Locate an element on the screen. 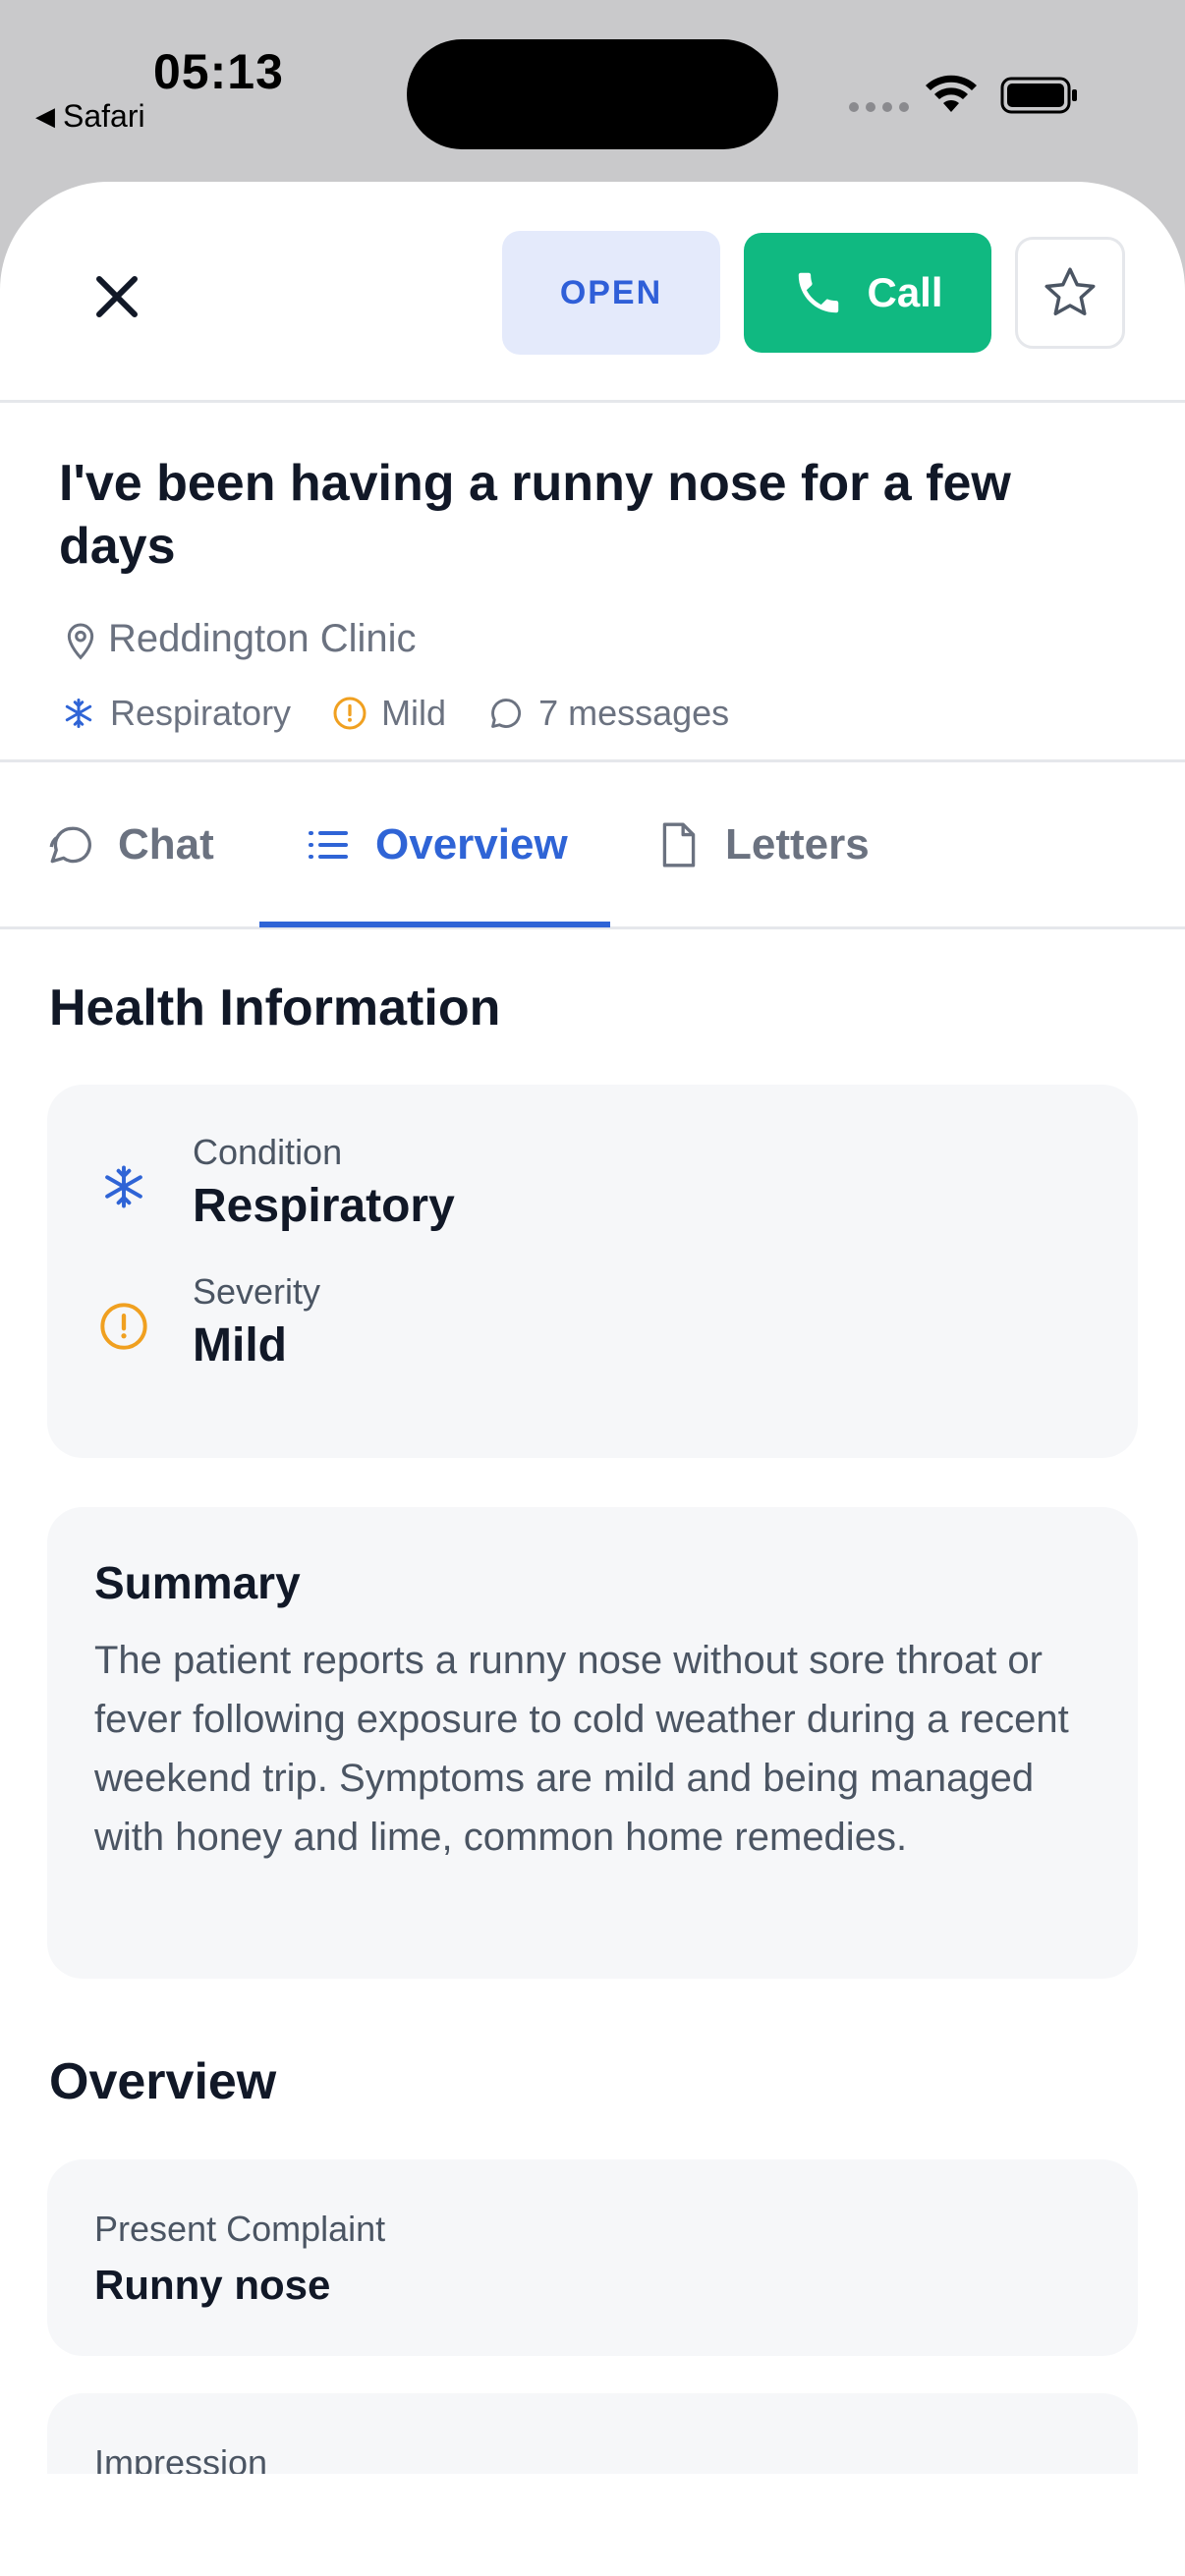 This screenshot has height=2576, width=1185. dynamic-island is located at coordinates (592, 94).